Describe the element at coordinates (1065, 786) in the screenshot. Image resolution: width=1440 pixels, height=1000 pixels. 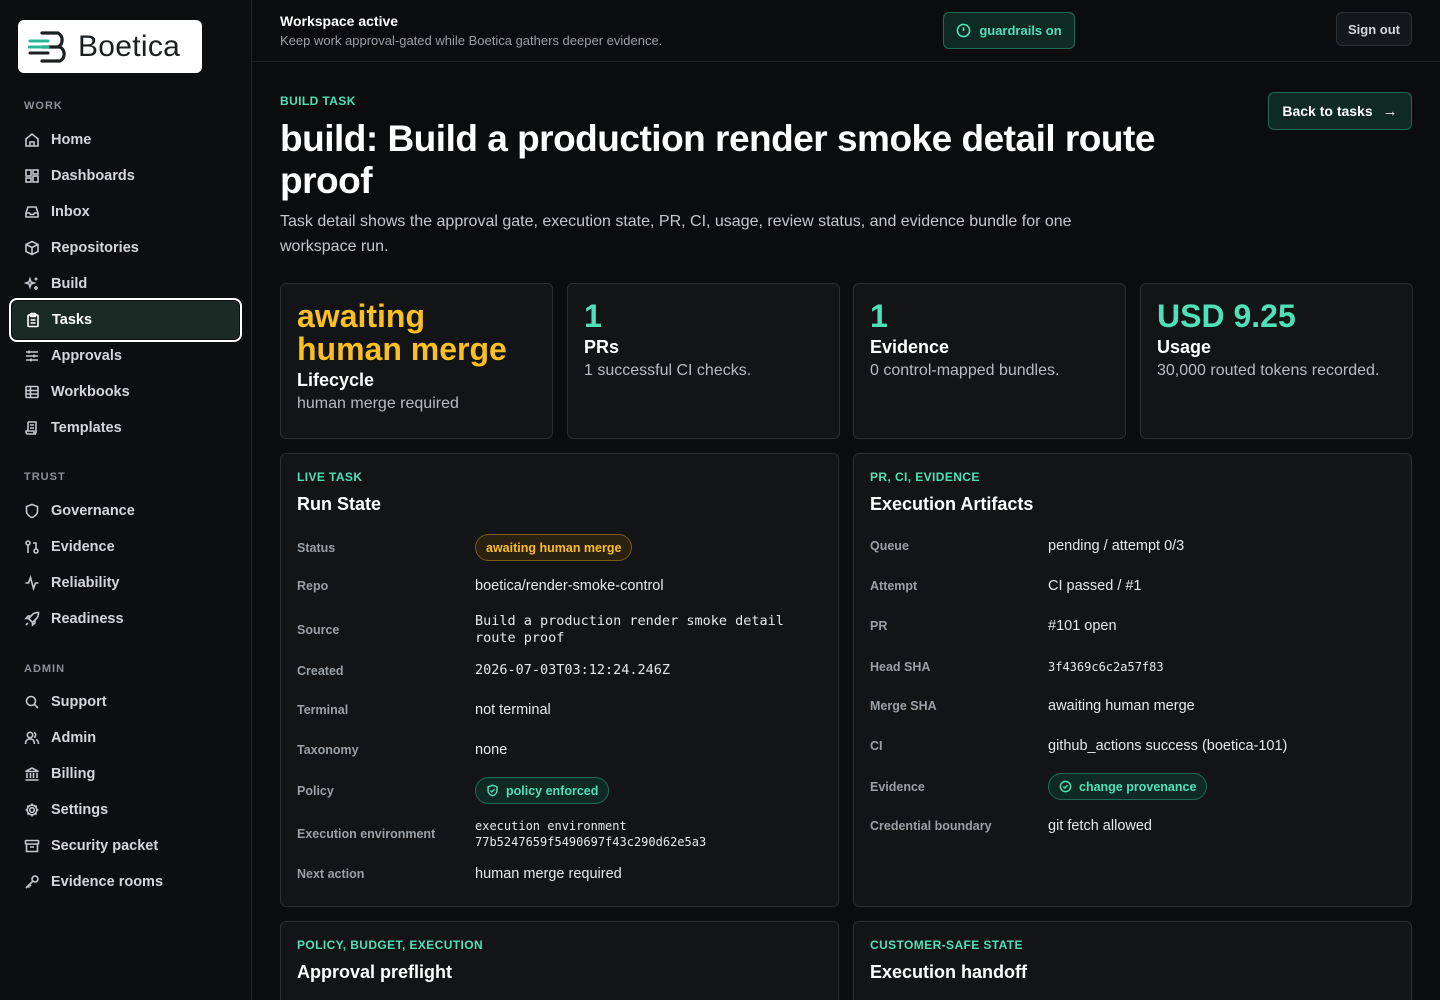
I see `check-circle-icon` at that location.